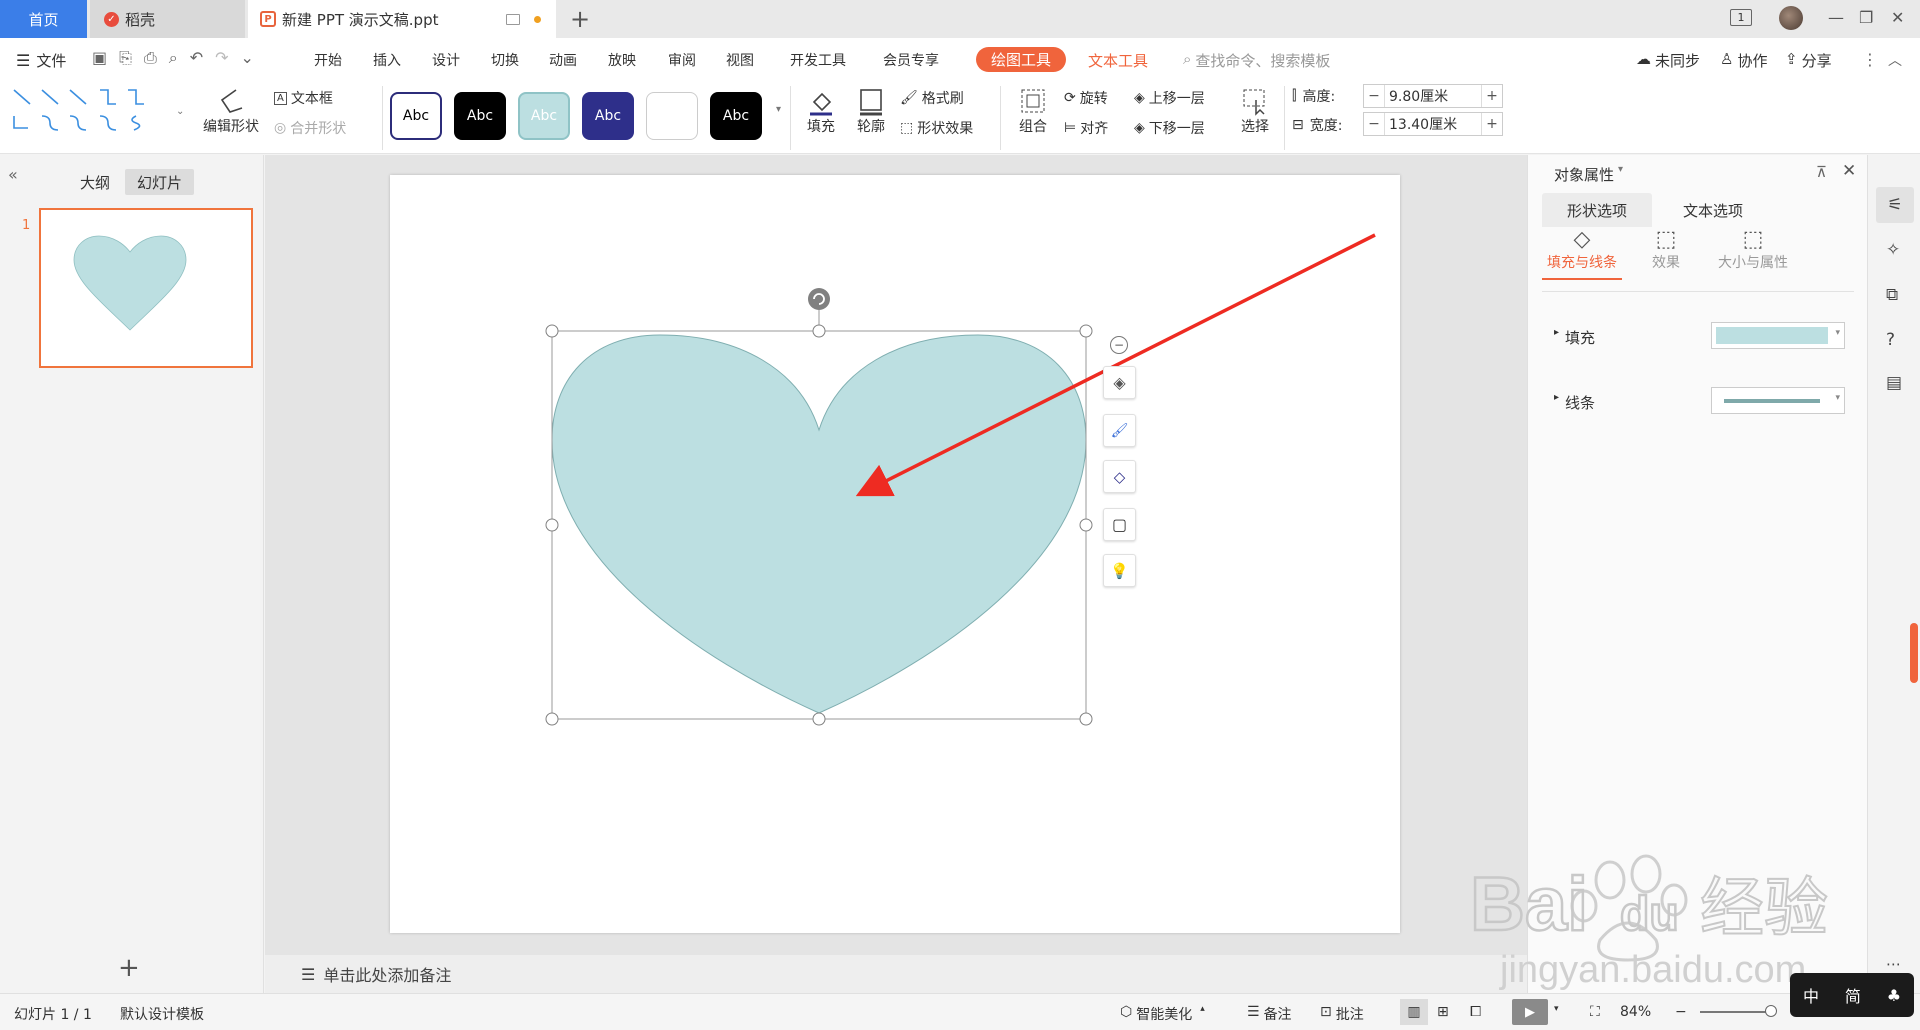 This screenshot has height=1030, width=1920. What do you see at coordinates (1119, 382) in the screenshot?
I see `layers-icon: ◈` at bounding box center [1119, 382].